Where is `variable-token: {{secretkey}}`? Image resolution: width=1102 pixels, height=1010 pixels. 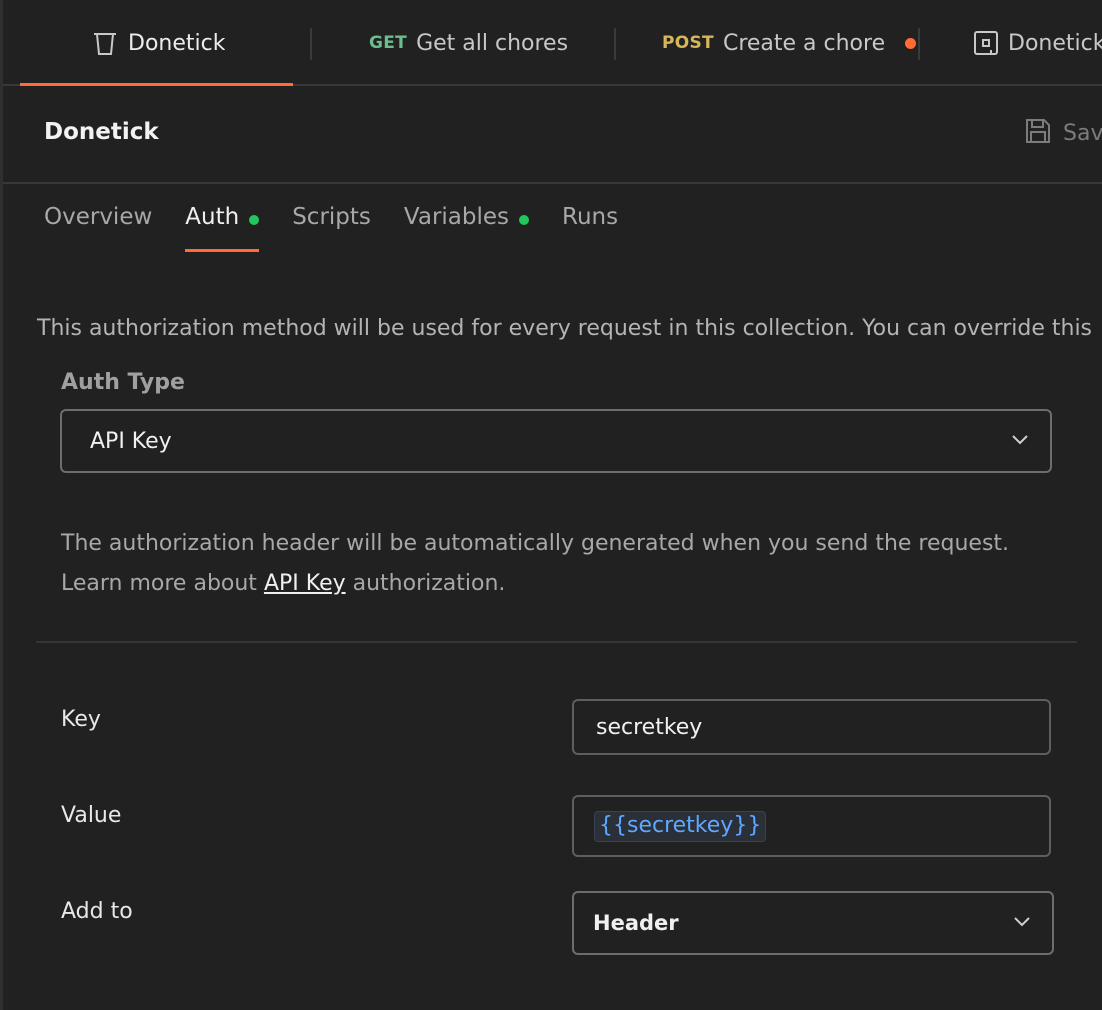 variable-token: {{secretkey}} is located at coordinates (680, 826).